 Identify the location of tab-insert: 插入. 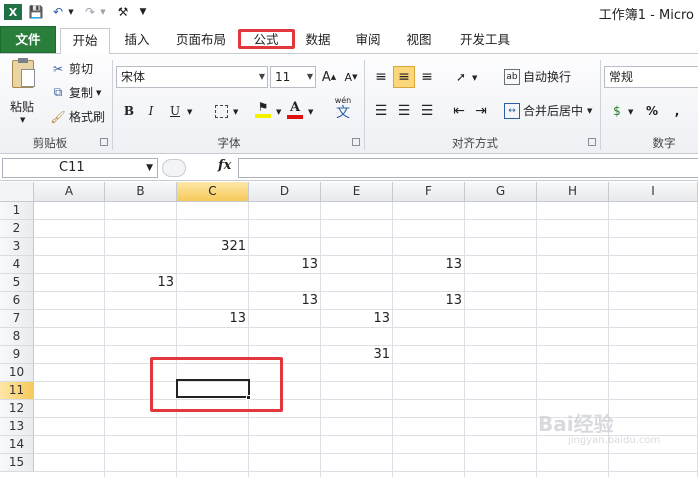
(137, 41).